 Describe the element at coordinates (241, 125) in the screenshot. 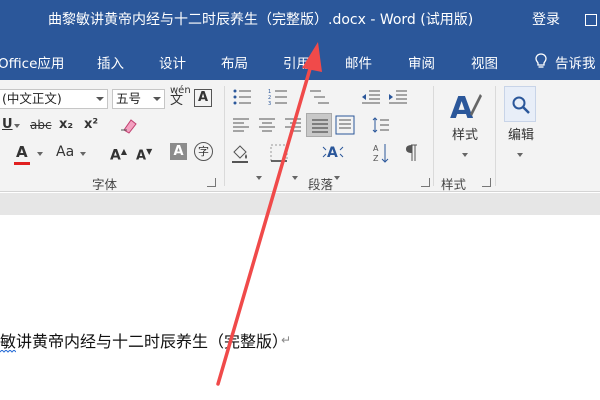

I see `align-left-icon` at that location.